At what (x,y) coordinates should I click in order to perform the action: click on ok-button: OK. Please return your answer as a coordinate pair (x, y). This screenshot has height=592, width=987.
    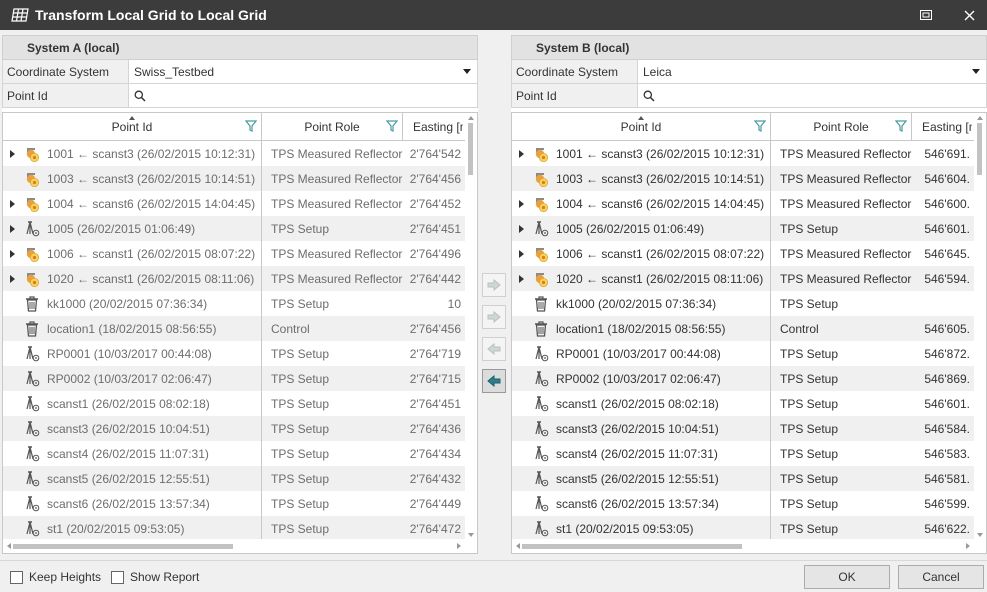
    Looking at the image, I should click on (847, 577).